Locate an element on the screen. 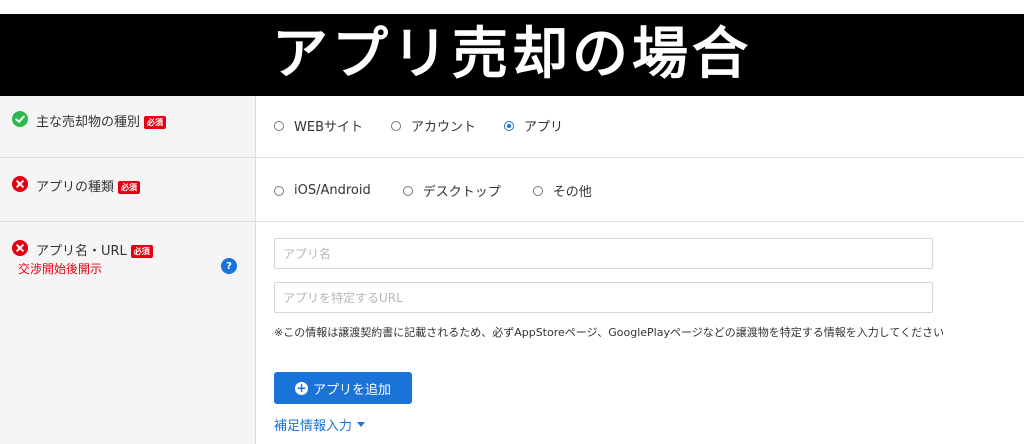  radio-desktop-label: デスクトップ is located at coordinates (461, 192).